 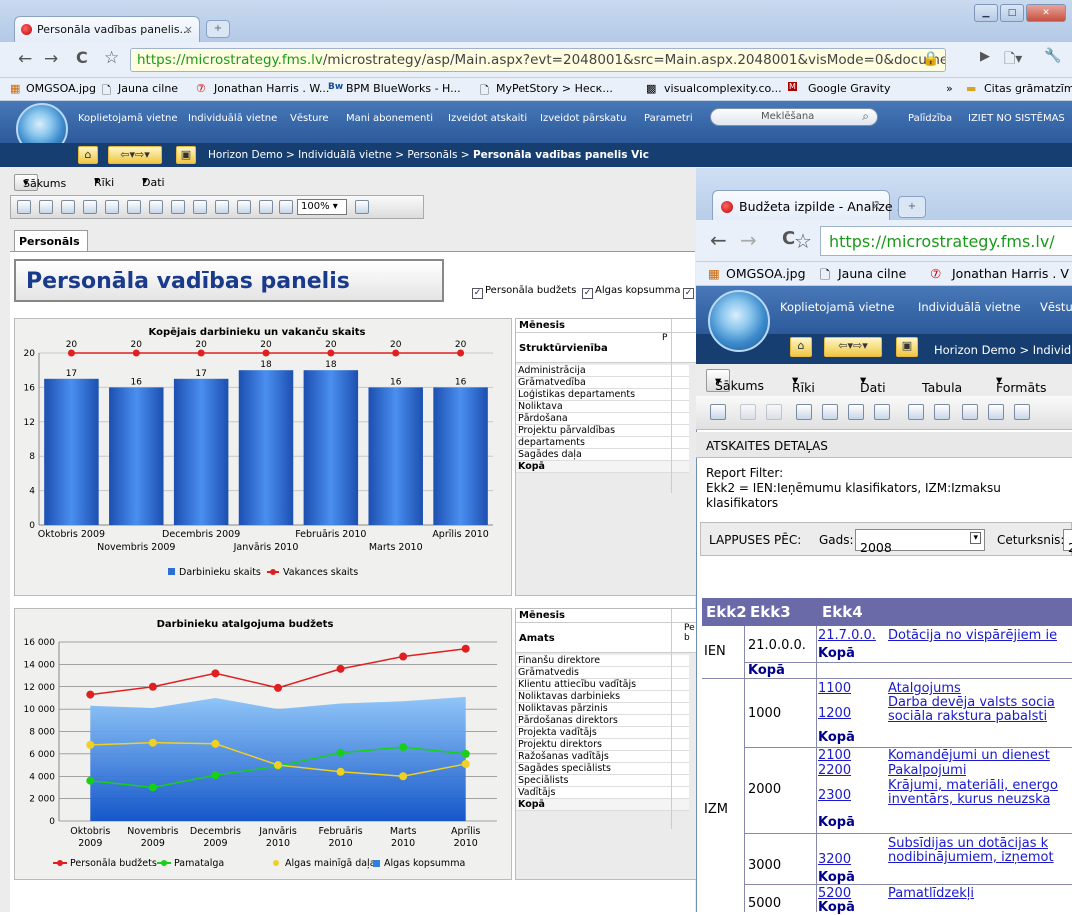 What do you see at coordinates (770, 612) in the screenshot?
I see `col-ekk3: Ekk3` at bounding box center [770, 612].